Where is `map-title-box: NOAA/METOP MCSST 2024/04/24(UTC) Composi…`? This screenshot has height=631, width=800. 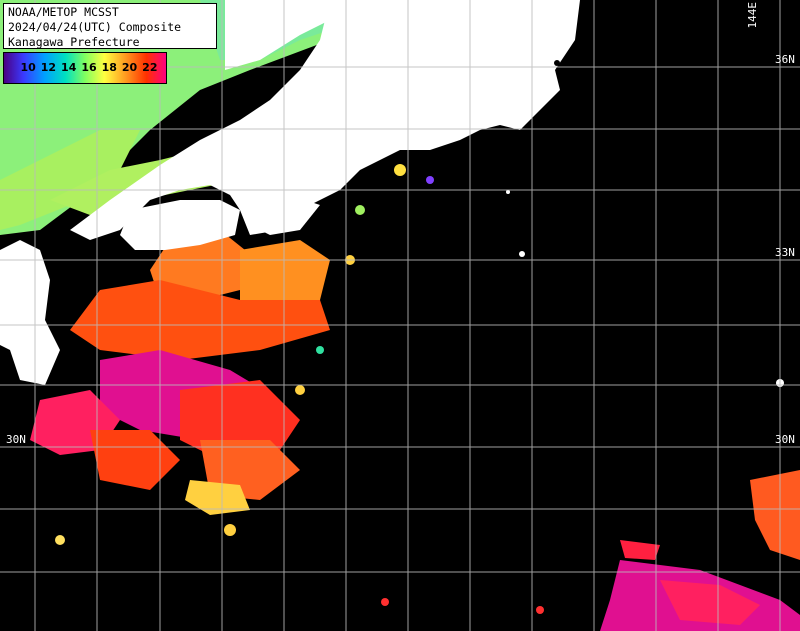 map-title-box: NOAA/METOP MCSST 2024/04/24(UTC) Composi… is located at coordinates (110, 26).